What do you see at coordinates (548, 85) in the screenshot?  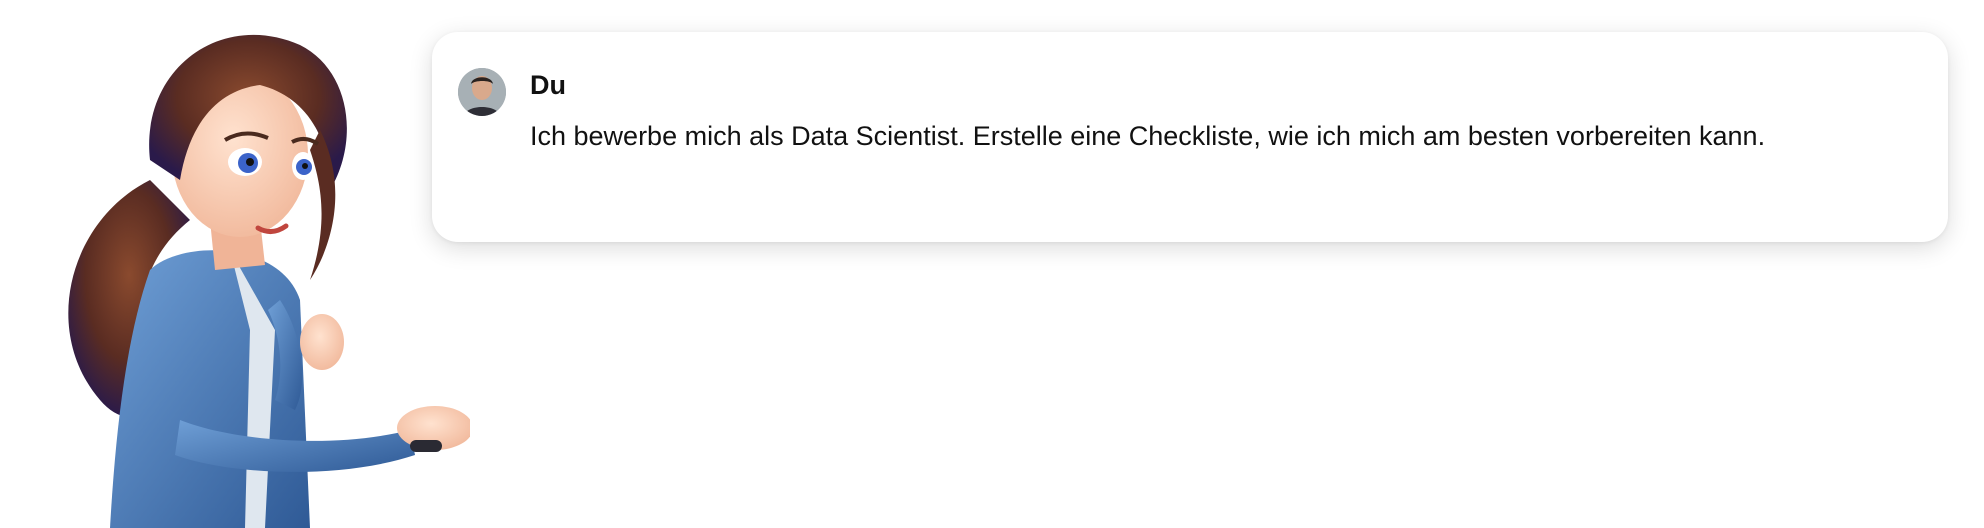 I see `sender-name: Du` at bounding box center [548, 85].